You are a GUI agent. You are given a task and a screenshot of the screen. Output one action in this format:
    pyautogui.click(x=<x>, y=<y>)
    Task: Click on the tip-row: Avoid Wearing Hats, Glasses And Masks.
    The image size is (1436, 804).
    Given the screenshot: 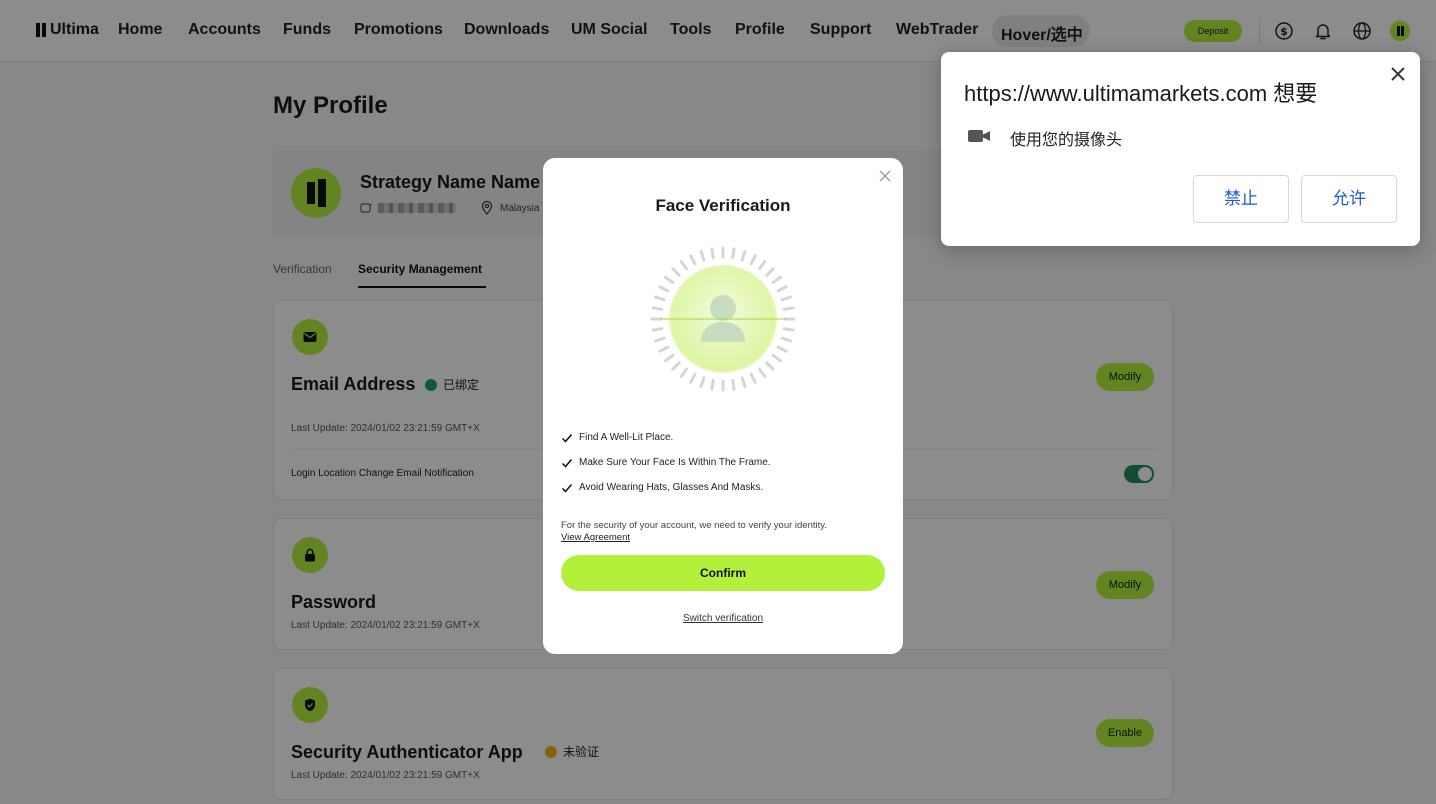 What is the action you would take?
    pyautogui.click(x=666, y=487)
    